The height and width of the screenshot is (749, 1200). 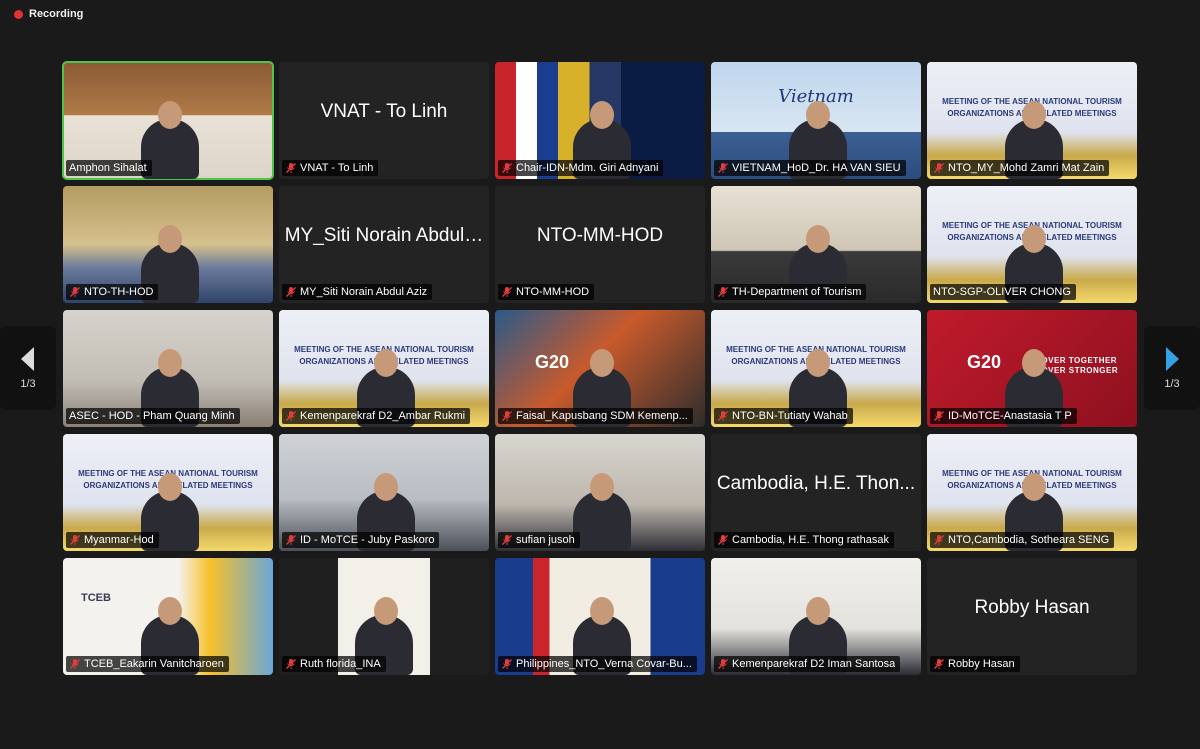 What do you see at coordinates (168, 368) in the screenshot?
I see `participant-tile: ASEC - HOD - Pham Quang Minh` at bounding box center [168, 368].